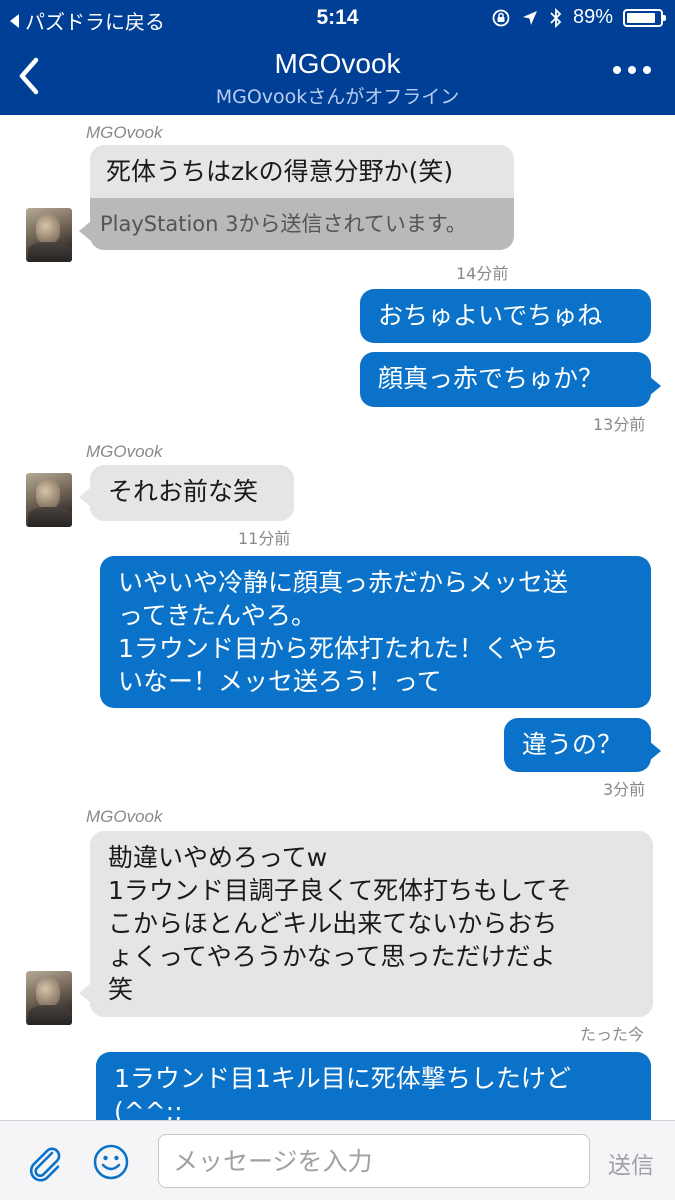 The image size is (675, 1200). I want to click on location-arrow-icon, so click(529, 17).